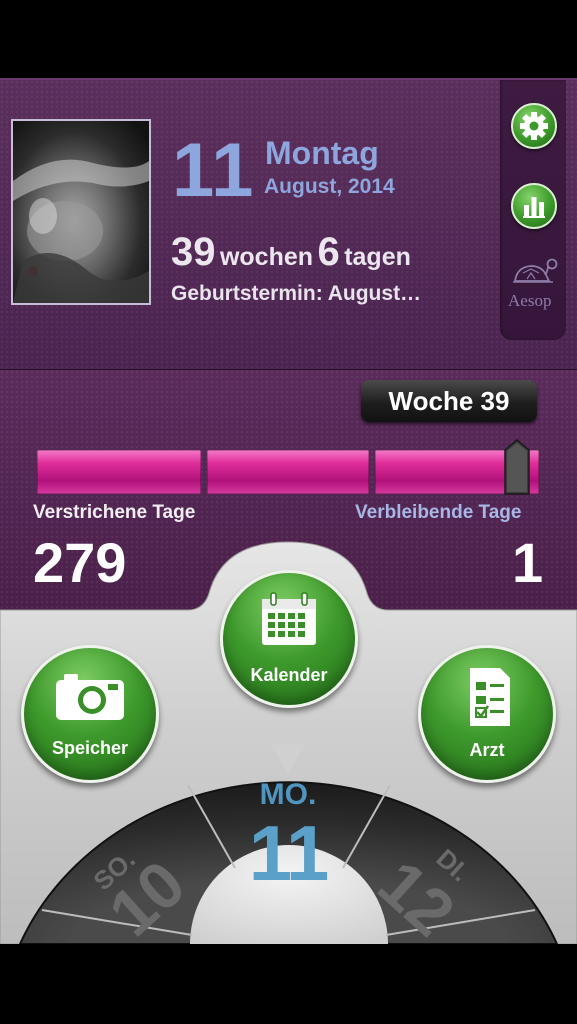  What do you see at coordinates (329, 186) in the screenshot?
I see `month-year-label: August, 2014` at bounding box center [329, 186].